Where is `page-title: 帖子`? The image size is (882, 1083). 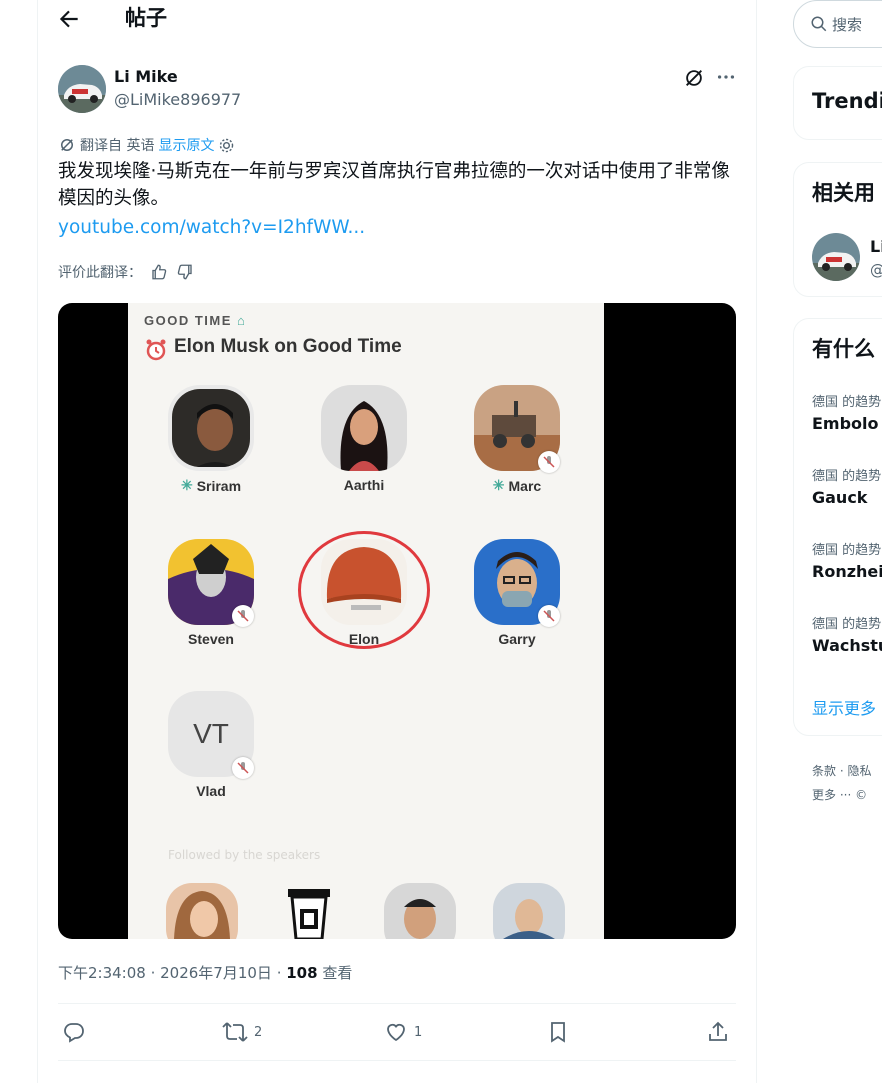
page-title: 帖子 is located at coordinates (146, 18).